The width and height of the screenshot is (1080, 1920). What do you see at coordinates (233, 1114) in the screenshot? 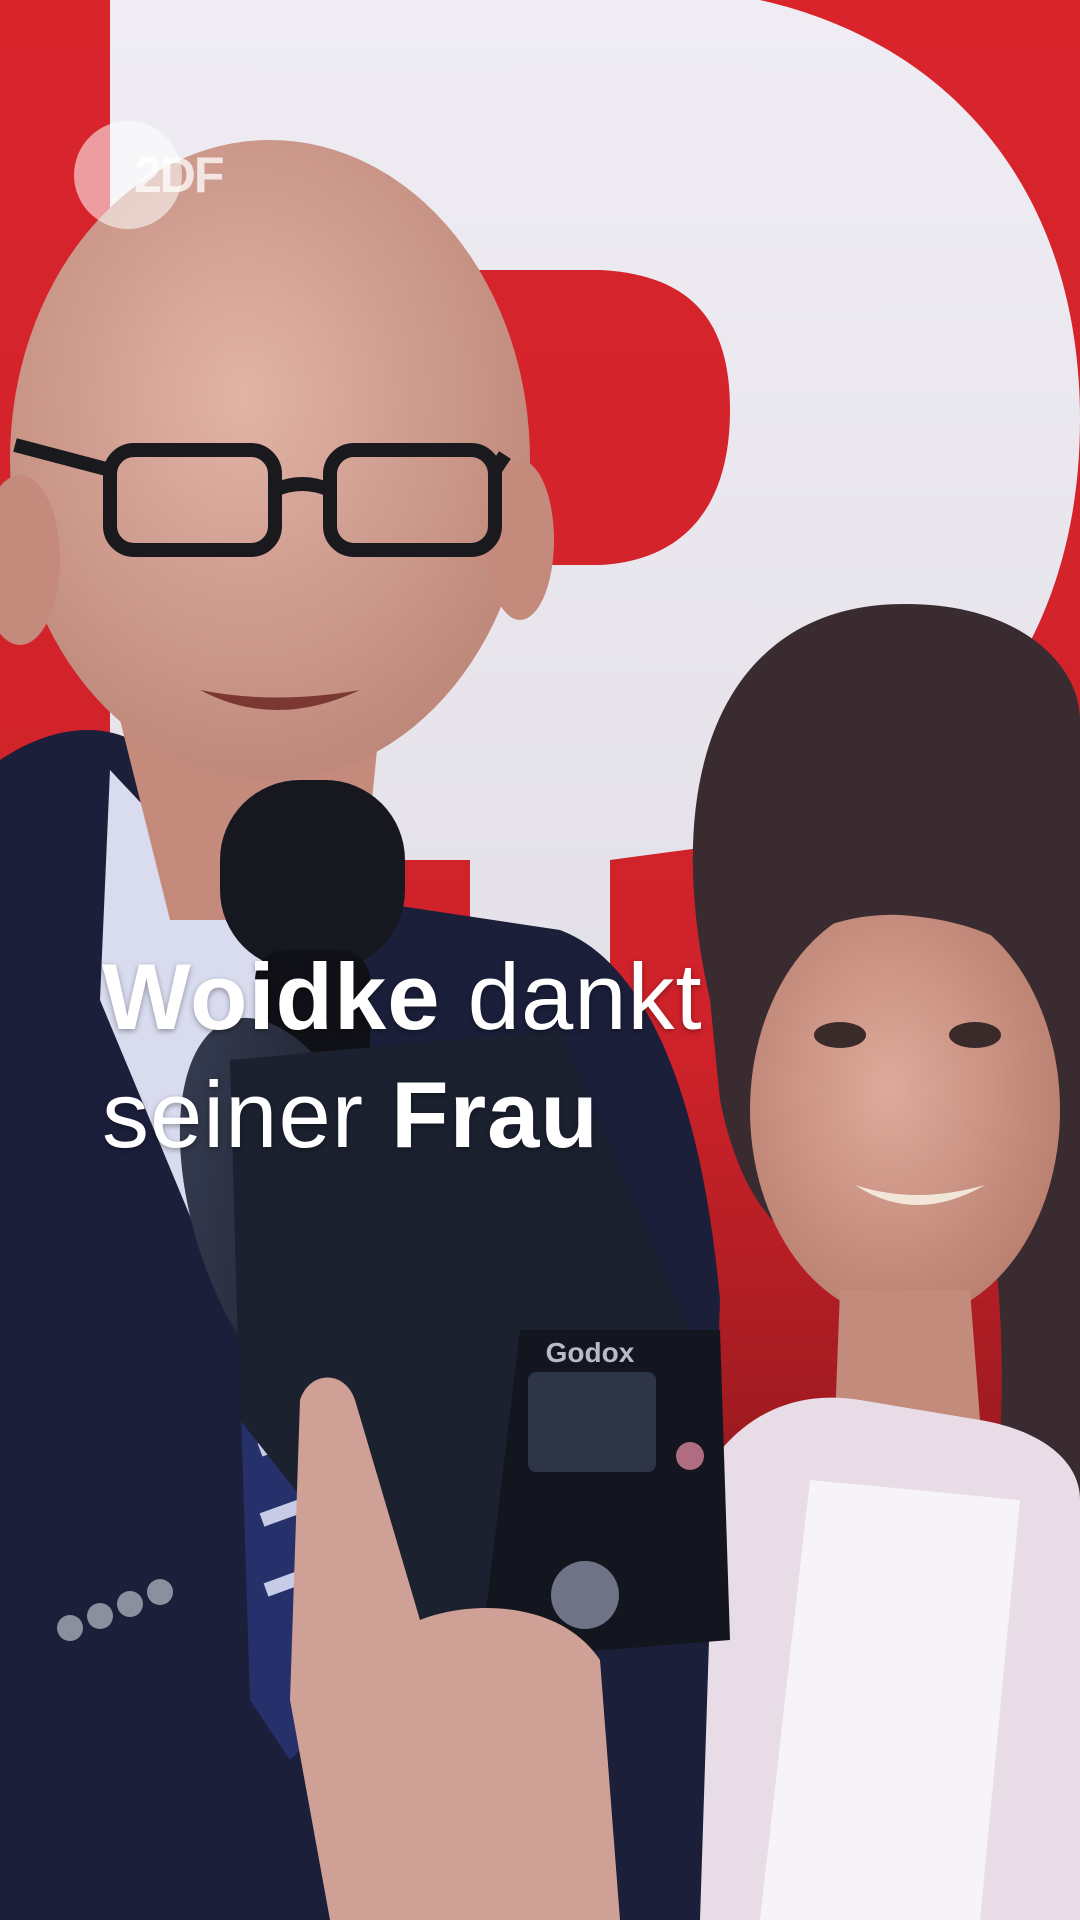
I see `caption-text-seiner: seiner` at bounding box center [233, 1114].